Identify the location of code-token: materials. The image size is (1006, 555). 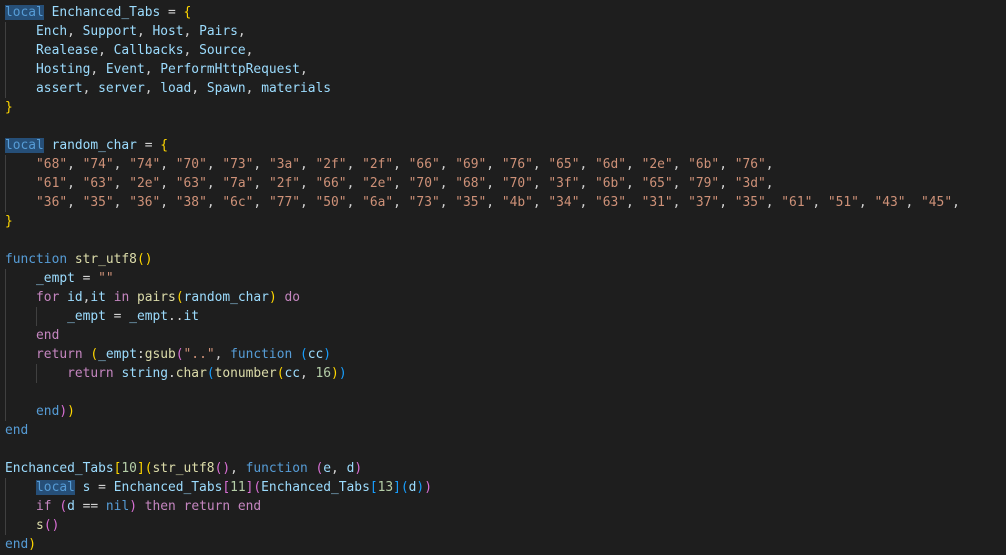
(296, 88).